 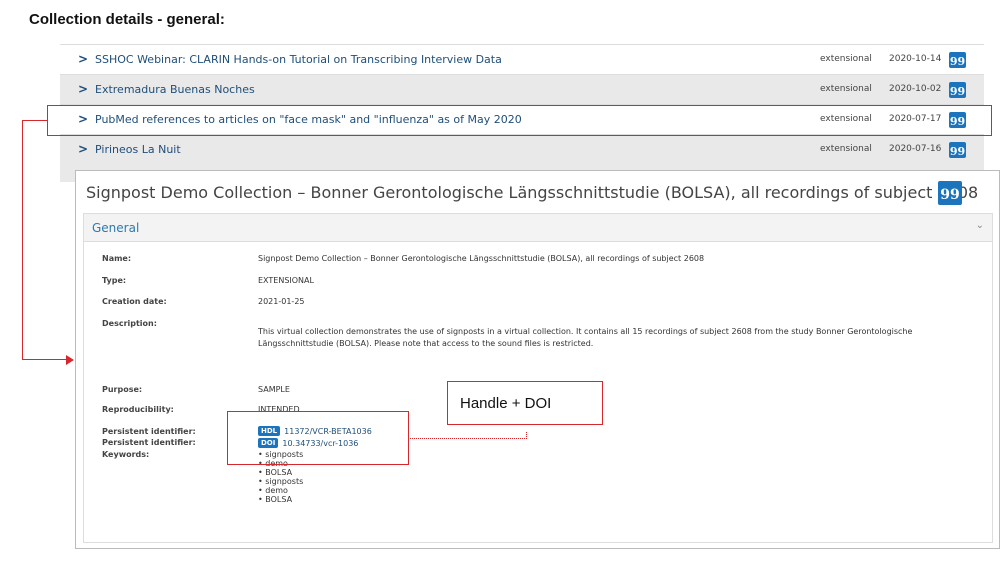 I want to click on purpose-value: SAMPLE, so click(x=274, y=389).